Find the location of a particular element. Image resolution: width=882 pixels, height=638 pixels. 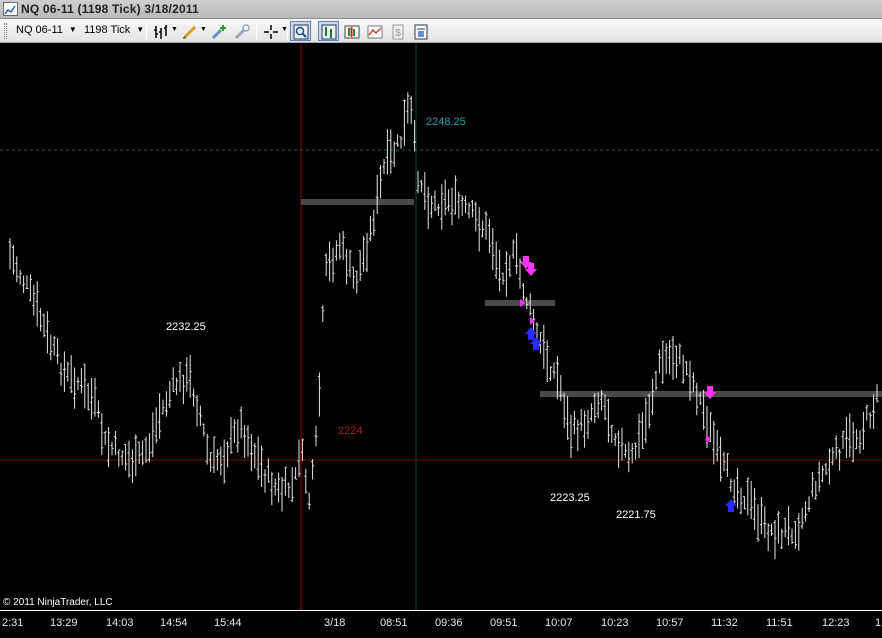

indicators-icon is located at coordinates (375, 32).